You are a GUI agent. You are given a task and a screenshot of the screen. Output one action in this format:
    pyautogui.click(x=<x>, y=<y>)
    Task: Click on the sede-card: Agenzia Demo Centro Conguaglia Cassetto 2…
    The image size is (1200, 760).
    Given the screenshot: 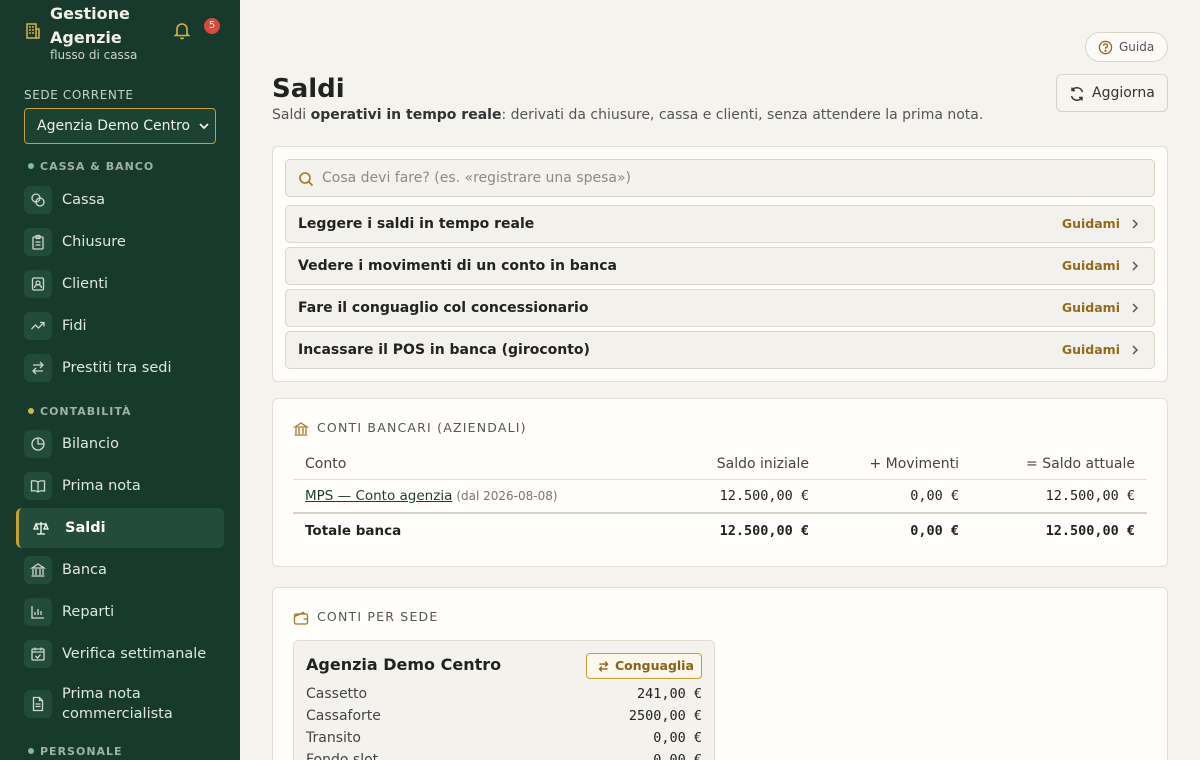 What is the action you would take?
    pyautogui.click(x=504, y=700)
    